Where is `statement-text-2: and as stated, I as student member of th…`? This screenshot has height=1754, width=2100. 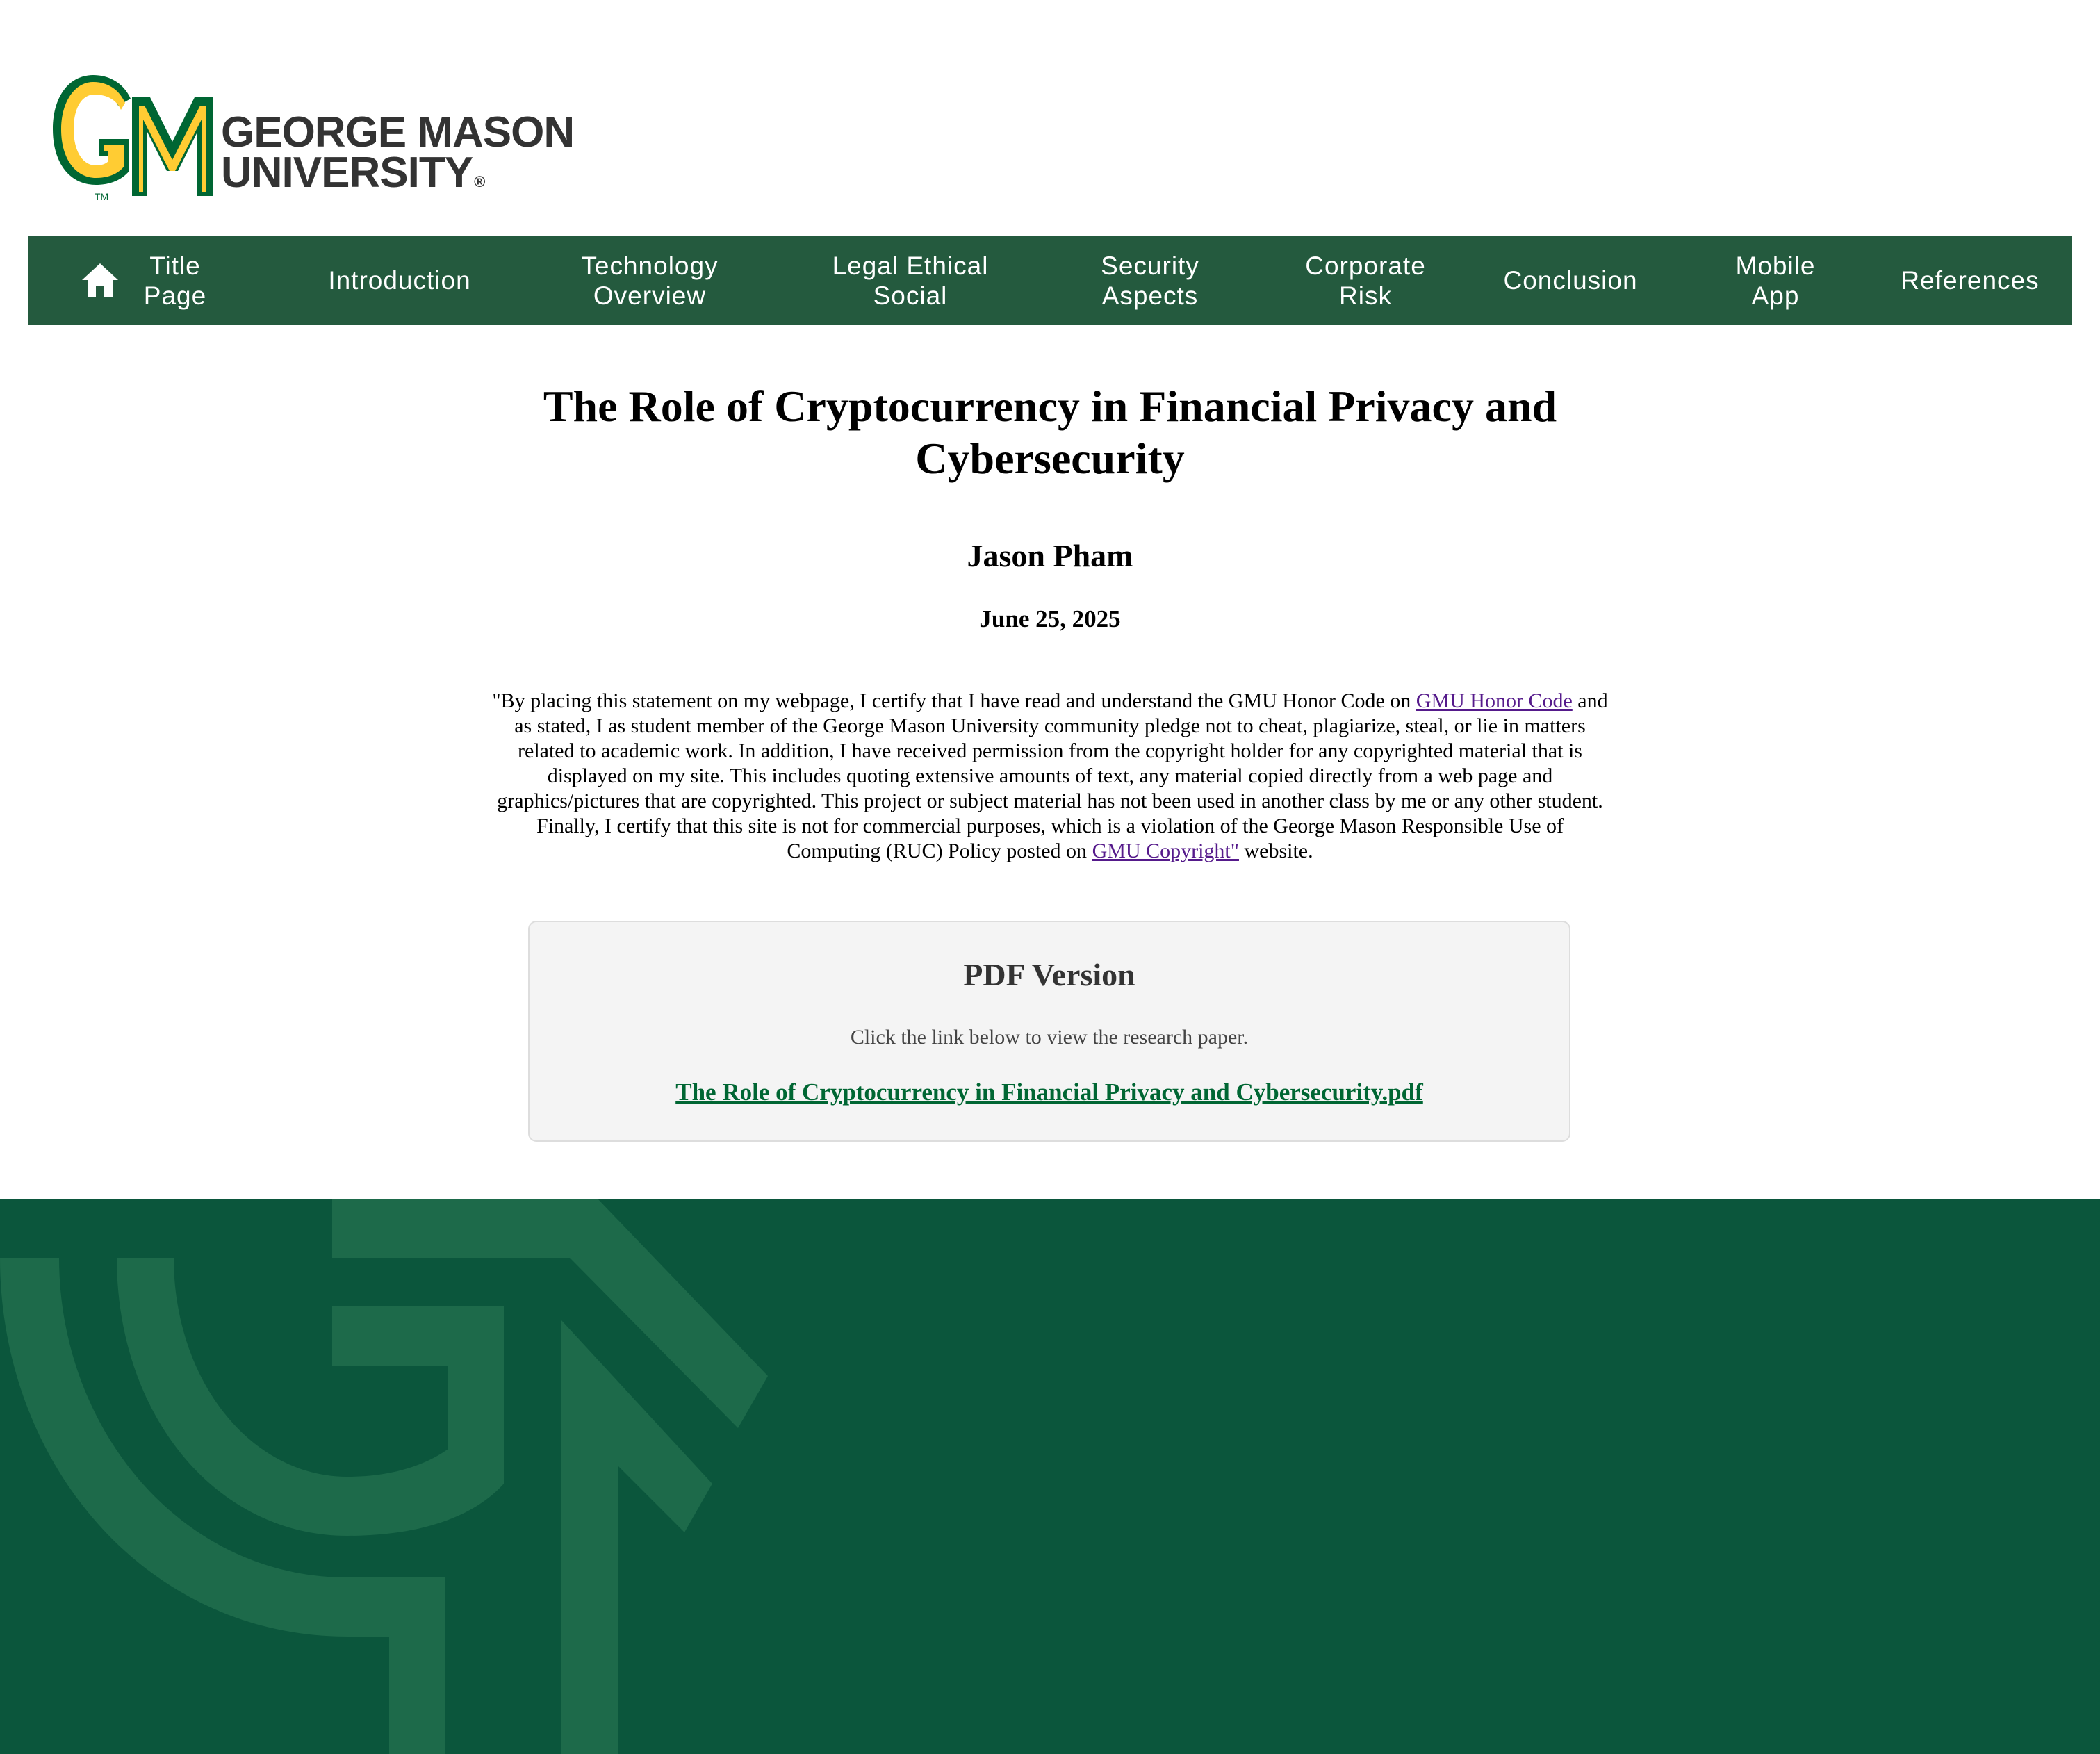
statement-text-2: and as stated, I as student member of th… is located at coordinates (1053, 775).